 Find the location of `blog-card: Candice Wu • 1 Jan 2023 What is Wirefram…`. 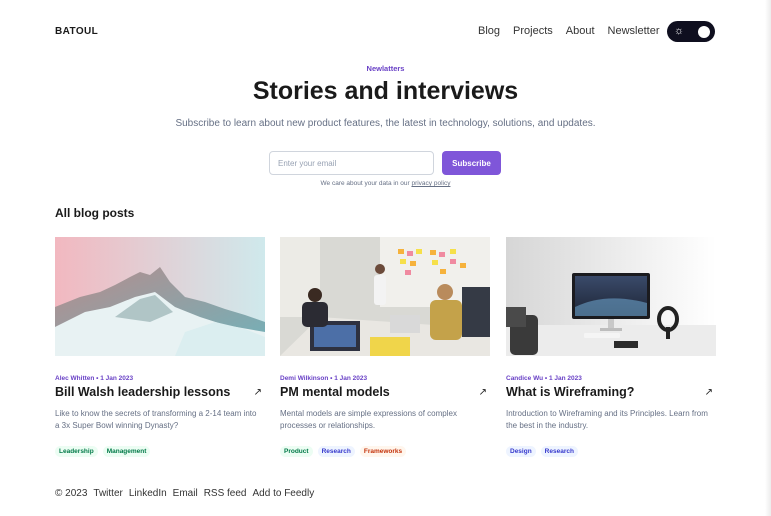

blog-card: Candice Wu • 1 Jan 2023 What is Wirefram… is located at coordinates (611, 347).